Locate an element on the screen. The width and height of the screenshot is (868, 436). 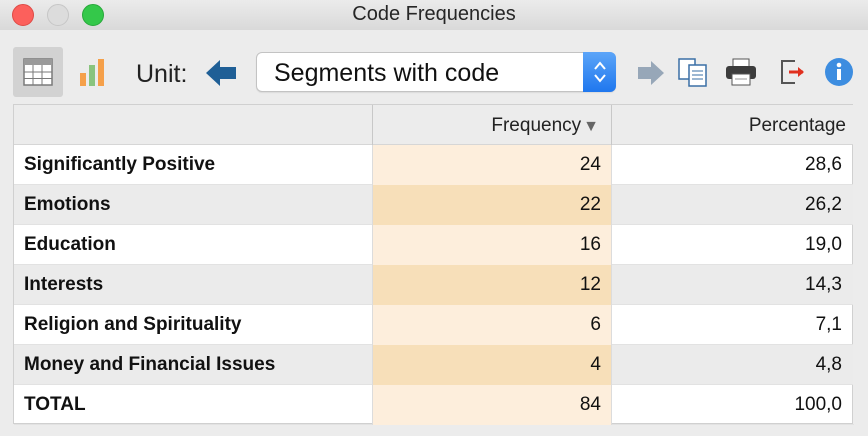
window-title: Code Frequencies is located at coordinates (434, 14).